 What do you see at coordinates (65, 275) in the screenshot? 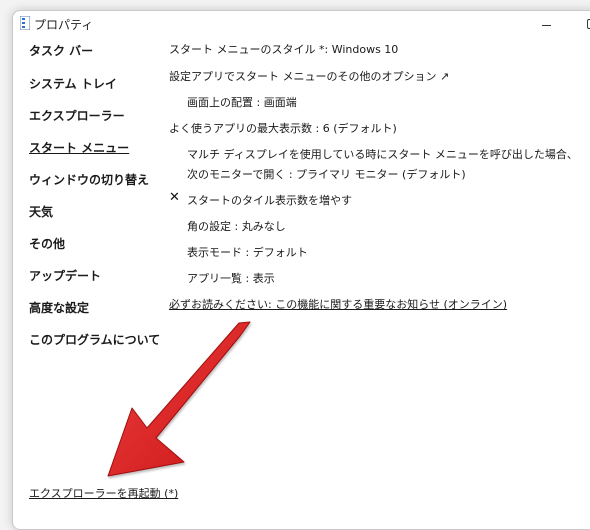
I see `nav-item-update: アップデート` at bounding box center [65, 275].